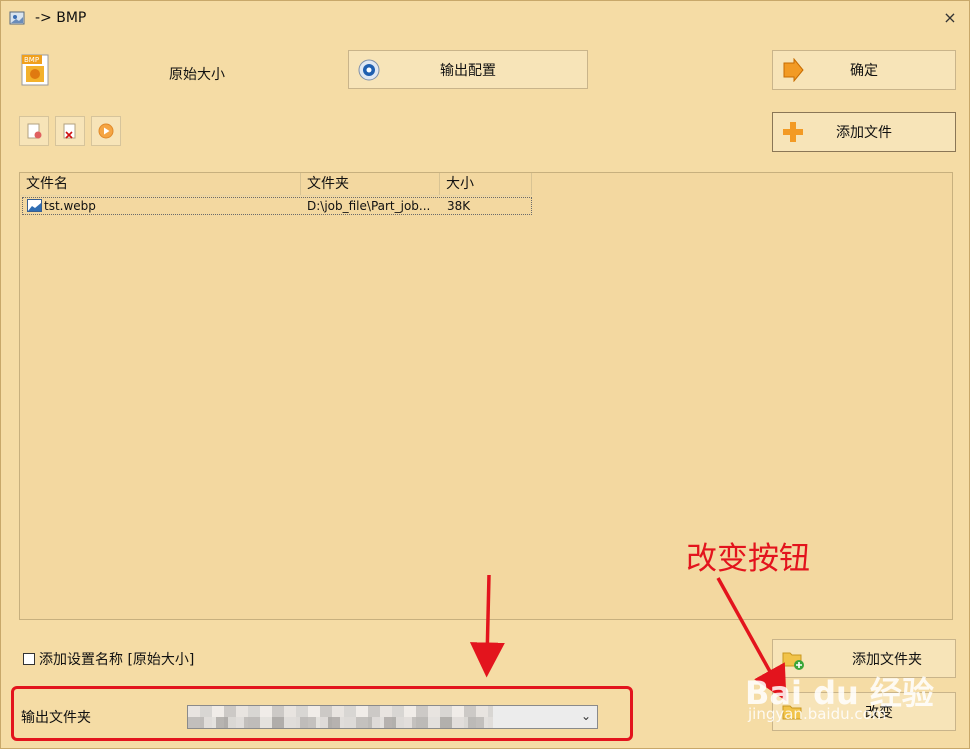 This screenshot has width=970, height=749. Describe the element at coordinates (29, 659) in the screenshot. I see `add-setting-name-checkbox` at that location.